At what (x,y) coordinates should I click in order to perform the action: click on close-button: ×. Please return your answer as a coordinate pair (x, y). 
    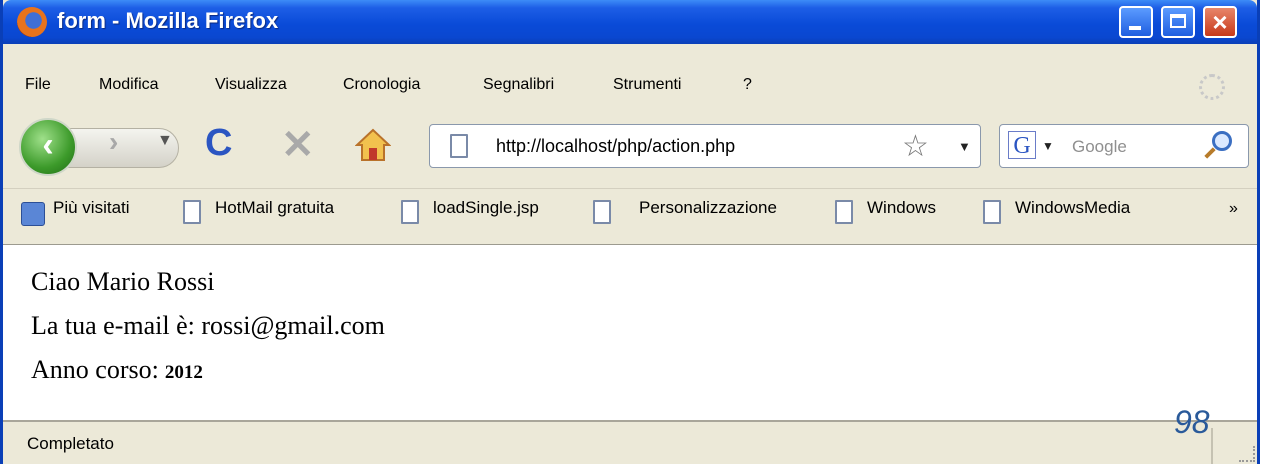
    Looking at the image, I should click on (1220, 22).